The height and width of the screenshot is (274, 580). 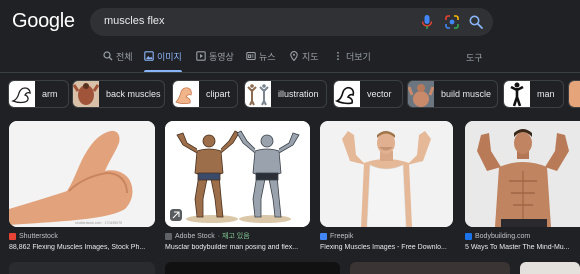 I want to click on divider, so click(x=290, y=72).